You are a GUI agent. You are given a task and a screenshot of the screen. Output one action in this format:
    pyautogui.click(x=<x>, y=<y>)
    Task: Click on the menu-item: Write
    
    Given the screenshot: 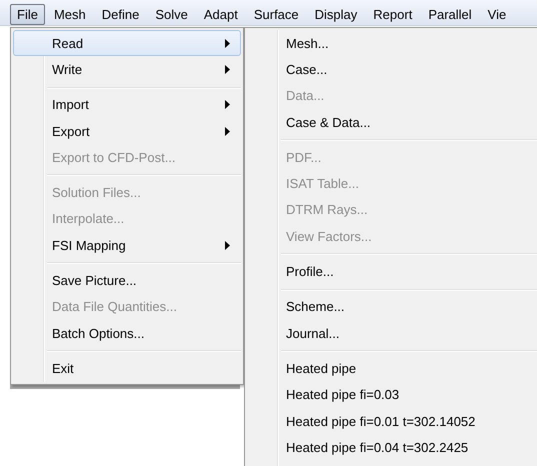 What is the action you would take?
    pyautogui.click(x=127, y=69)
    